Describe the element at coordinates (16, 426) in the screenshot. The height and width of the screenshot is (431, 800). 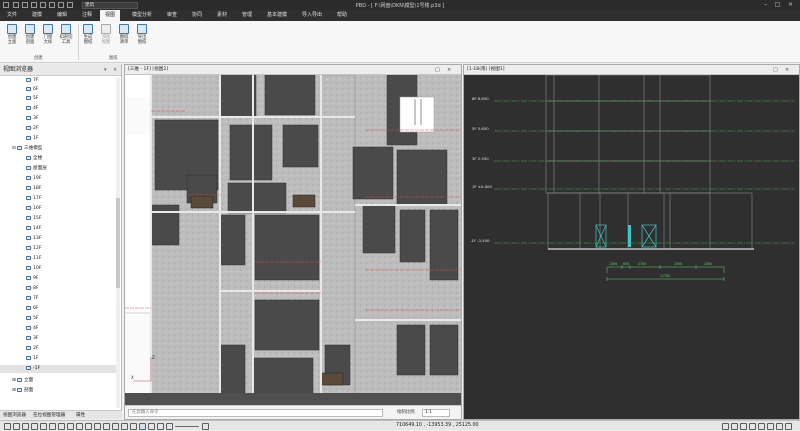
I see `pan-icon` at that location.